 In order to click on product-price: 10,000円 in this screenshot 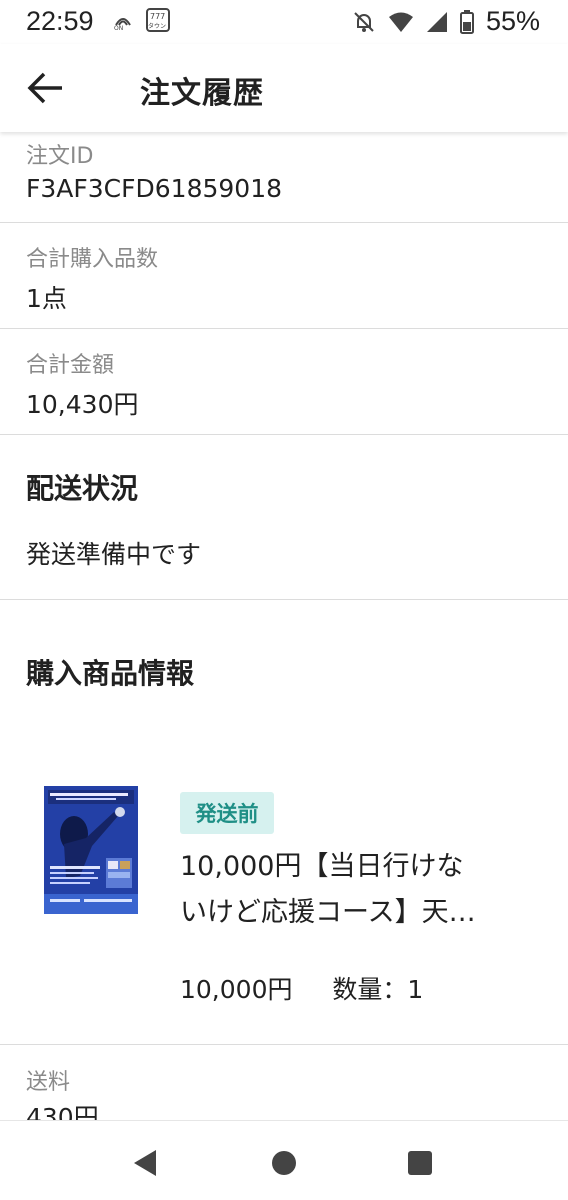, I will do `click(236, 989)`.